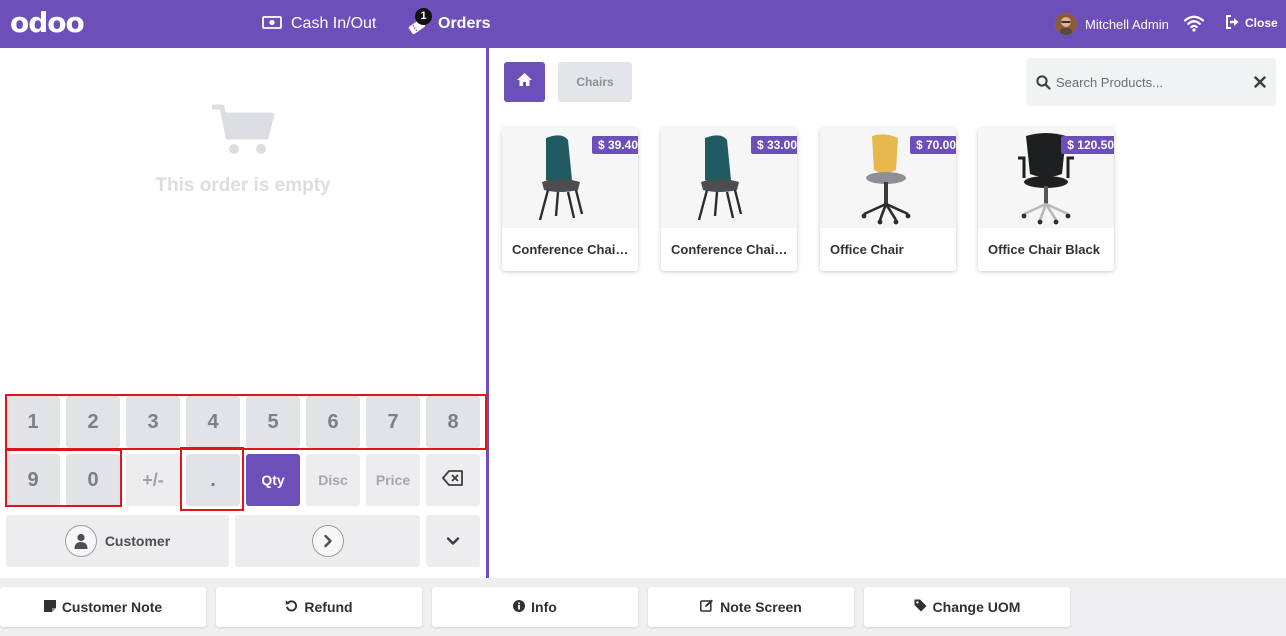 The image size is (1286, 636). I want to click on numpad-key-5: 5, so click(273, 422).